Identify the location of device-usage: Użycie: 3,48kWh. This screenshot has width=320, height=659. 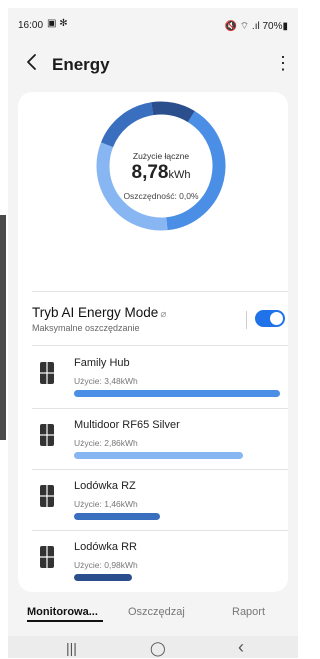
(106, 381).